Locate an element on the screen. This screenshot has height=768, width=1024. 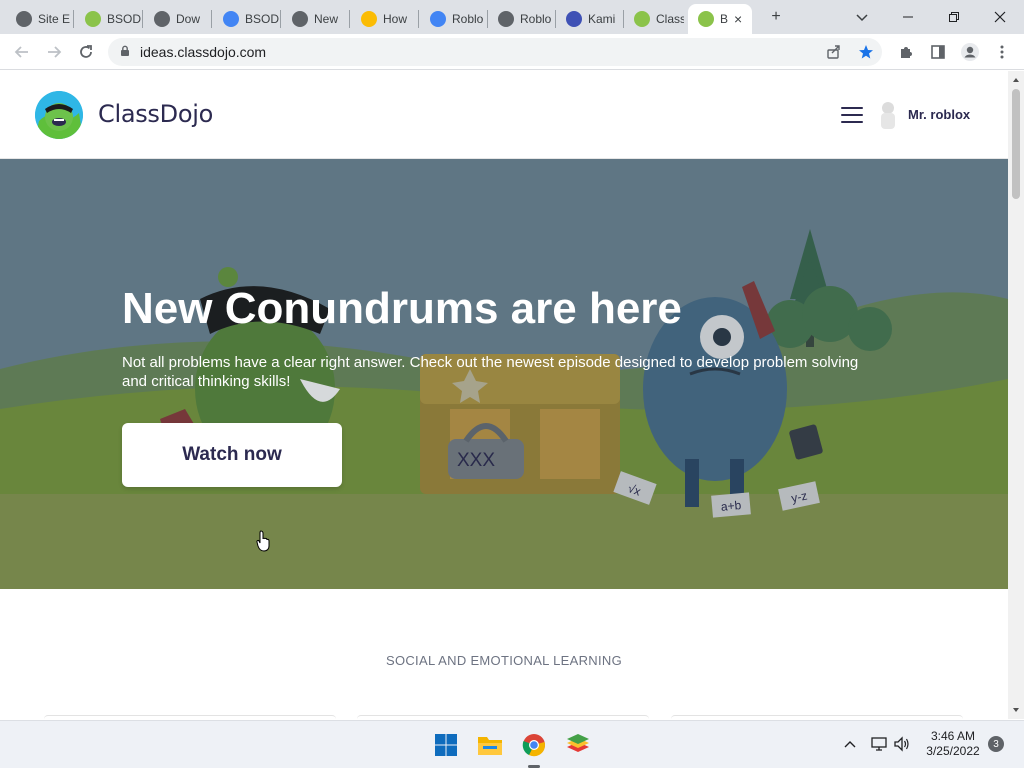
lock-icon is located at coordinates (125, 52).